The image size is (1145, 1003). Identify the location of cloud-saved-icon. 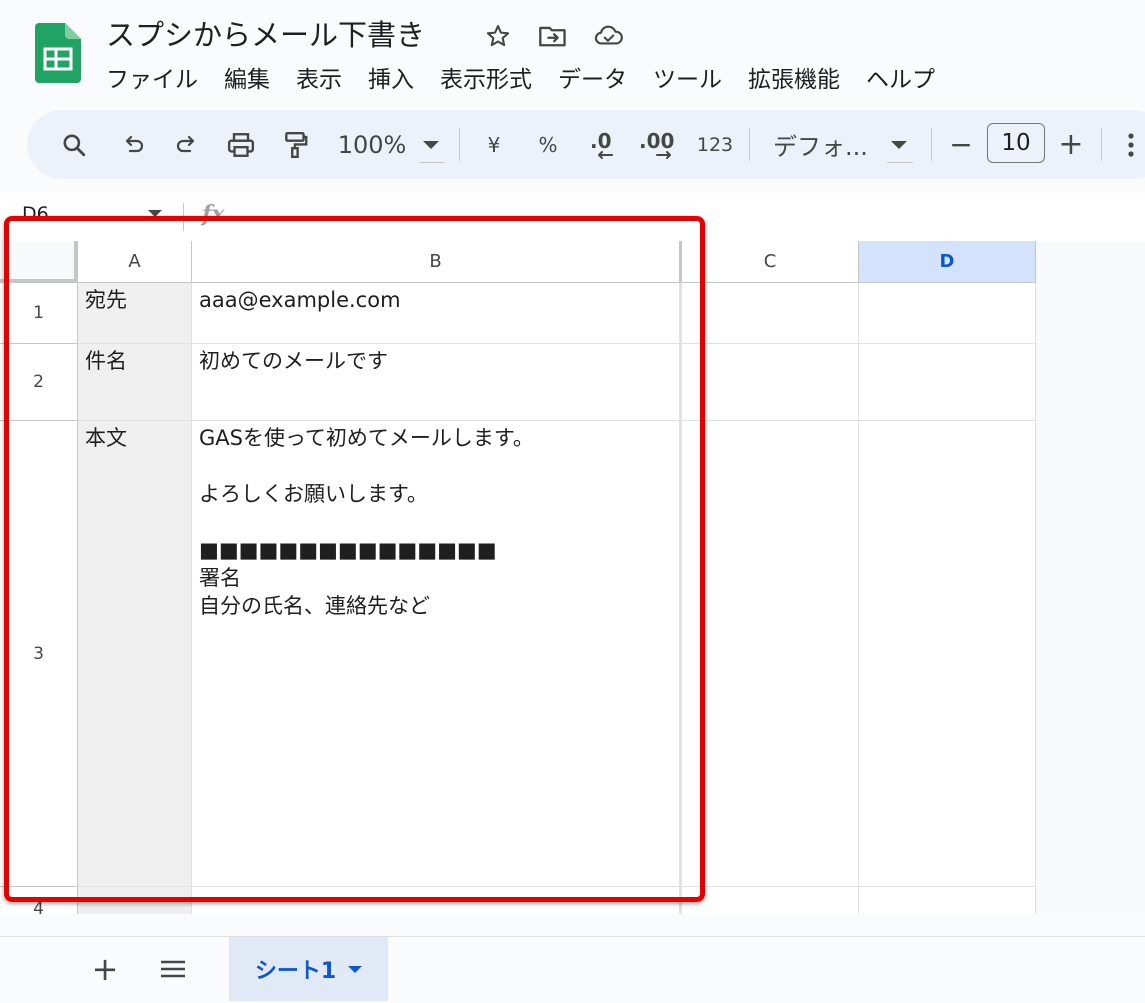
(609, 36).